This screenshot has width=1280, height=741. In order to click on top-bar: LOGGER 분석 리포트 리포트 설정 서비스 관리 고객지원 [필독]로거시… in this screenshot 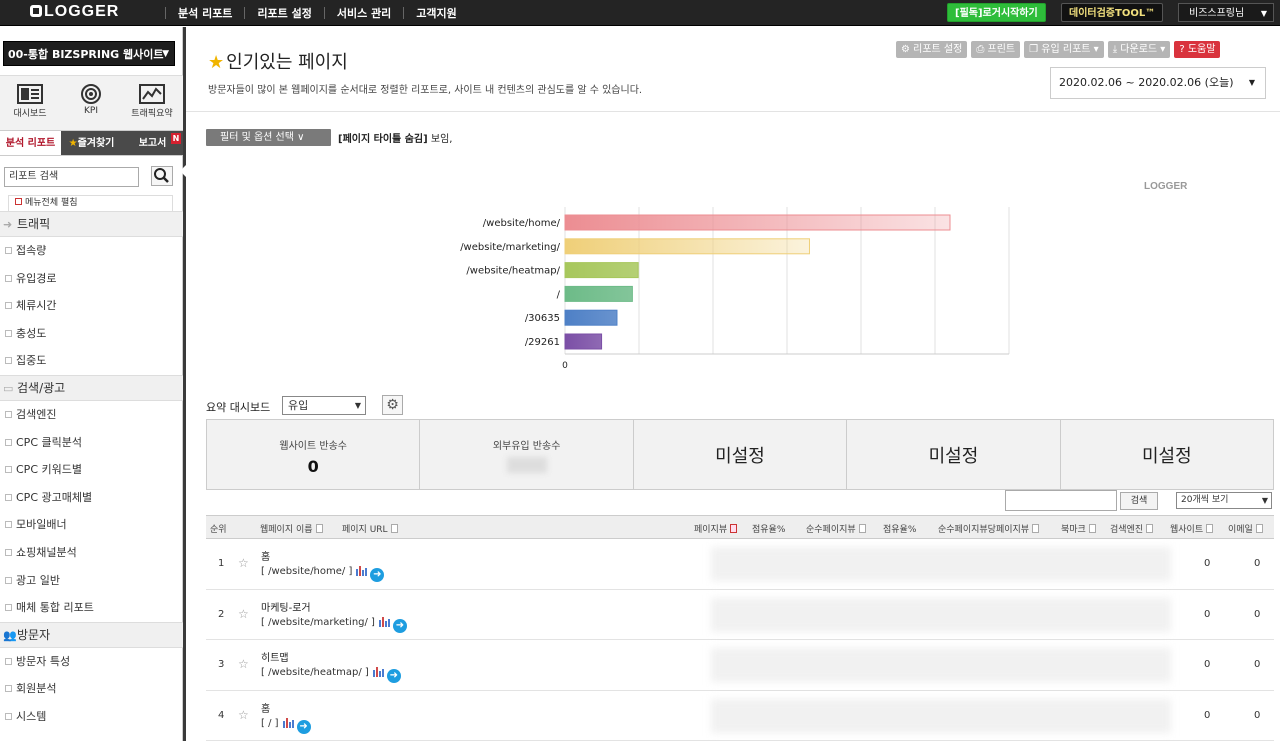, I will do `click(640, 13)`.